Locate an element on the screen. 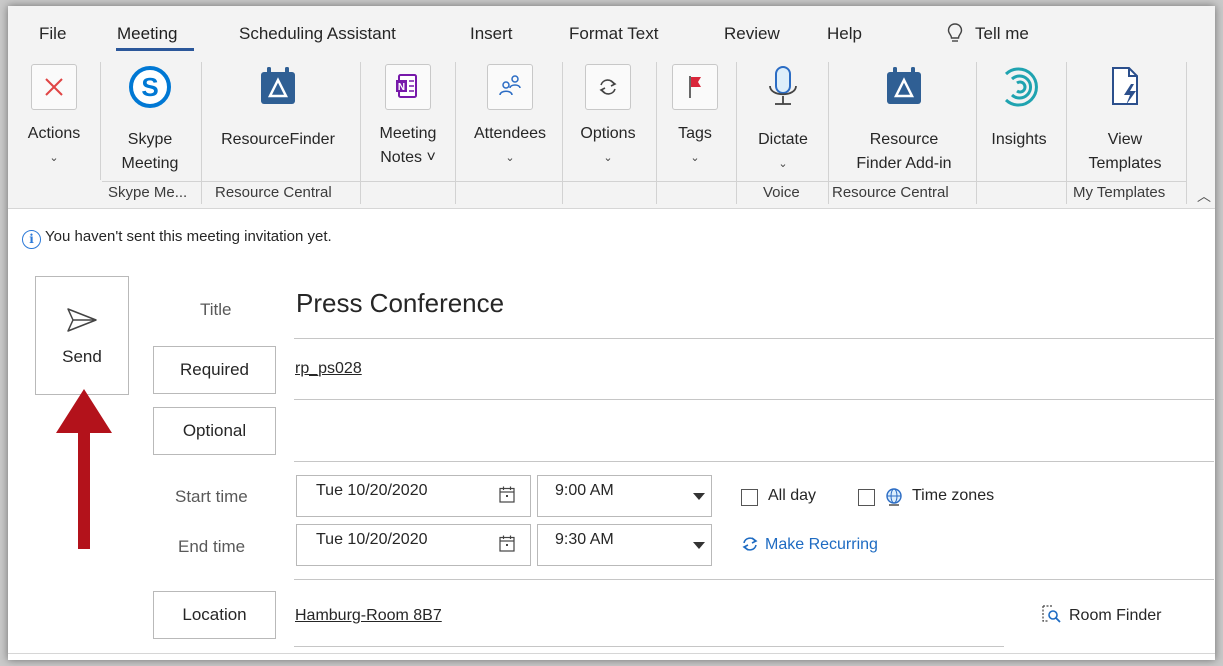 The width and height of the screenshot is (1223, 666). group-label-voice: Voice is located at coordinates (781, 192).